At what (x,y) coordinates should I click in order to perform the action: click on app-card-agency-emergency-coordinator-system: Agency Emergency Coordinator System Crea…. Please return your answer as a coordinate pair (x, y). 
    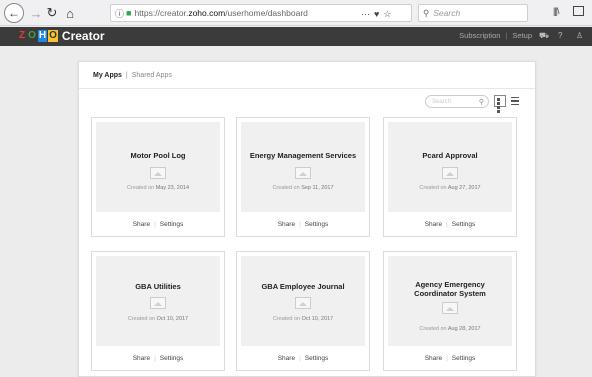
    Looking at the image, I should click on (450, 311).